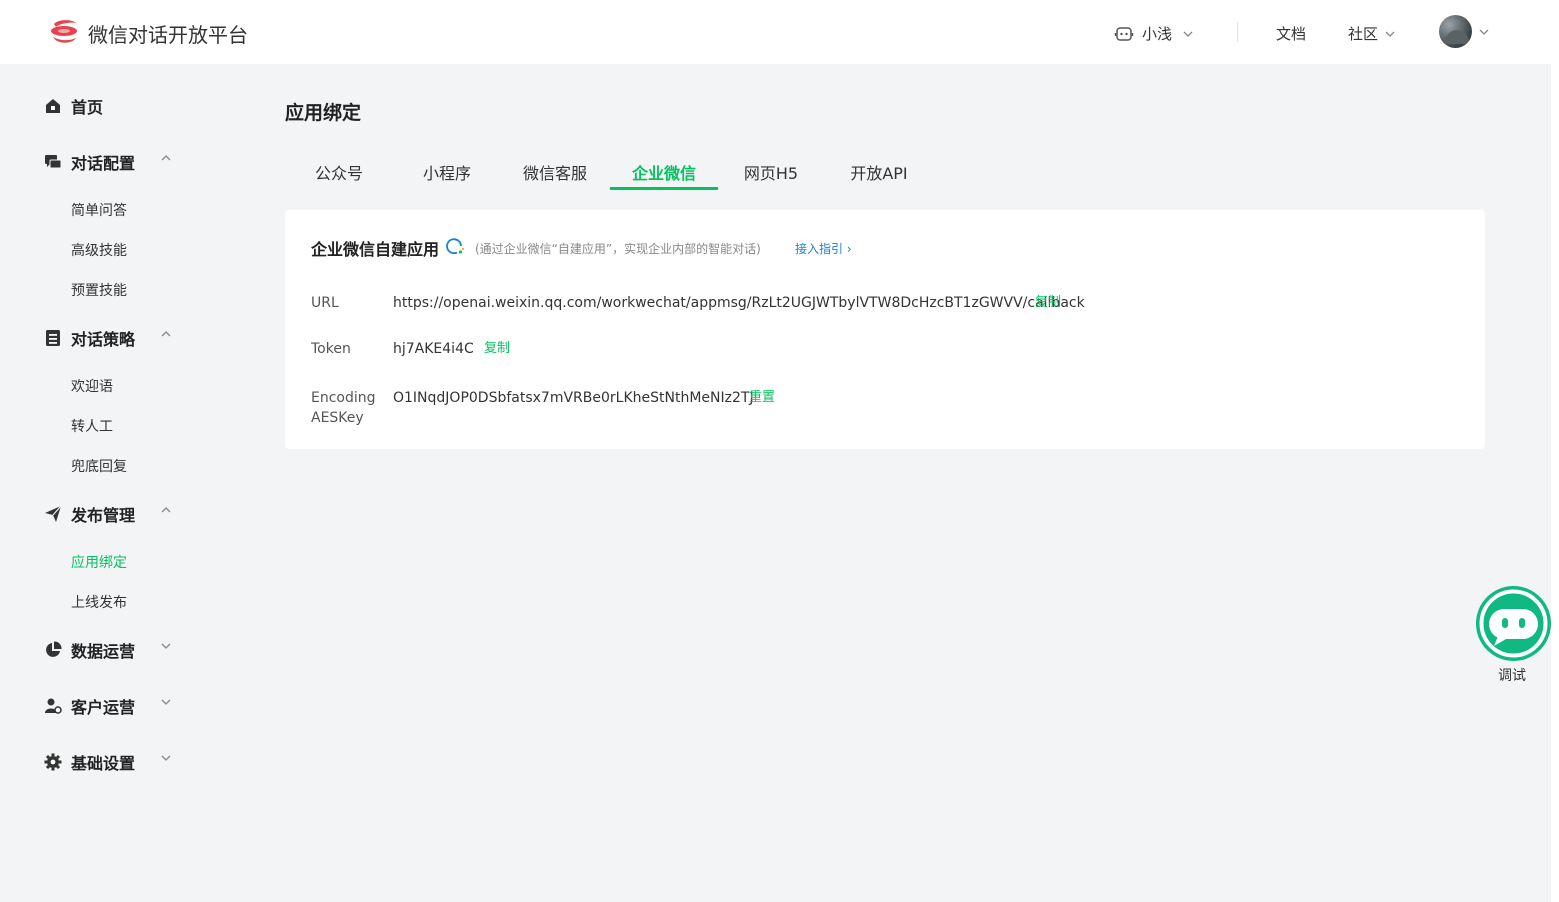 This screenshot has width=1559, height=902. Describe the element at coordinates (53, 706) in the screenshot. I see `customer-icon` at that location.